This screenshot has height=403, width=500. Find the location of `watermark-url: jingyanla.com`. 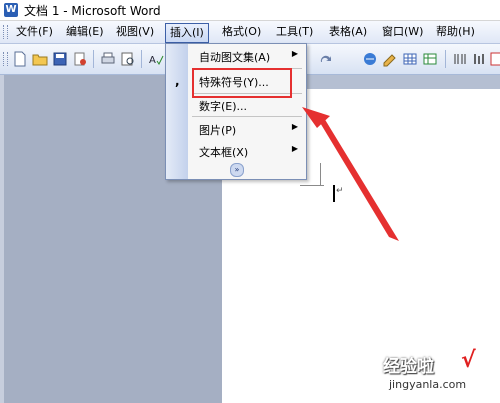

watermark-url: jingyanla.com is located at coordinates (428, 384).